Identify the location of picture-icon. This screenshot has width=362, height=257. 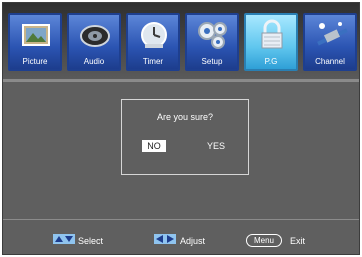
(36, 35).